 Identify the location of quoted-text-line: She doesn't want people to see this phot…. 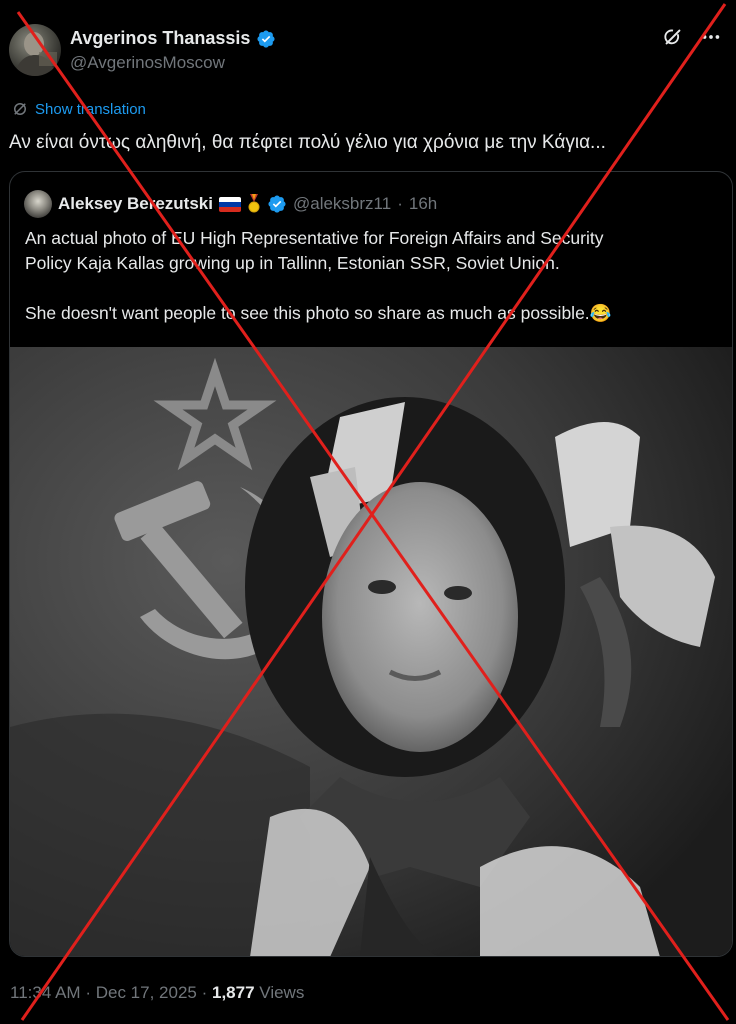
(318, 313).